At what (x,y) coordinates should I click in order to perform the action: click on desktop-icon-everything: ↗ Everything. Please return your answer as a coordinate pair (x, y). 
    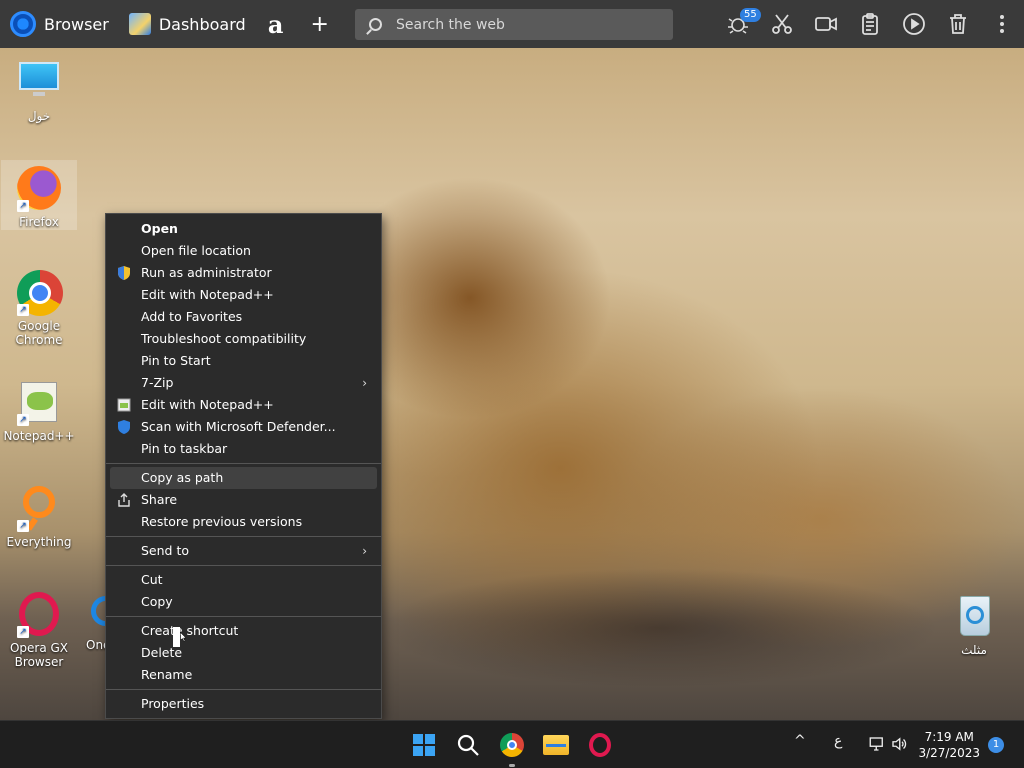
    Looking at the image, I should click on (39, 516).